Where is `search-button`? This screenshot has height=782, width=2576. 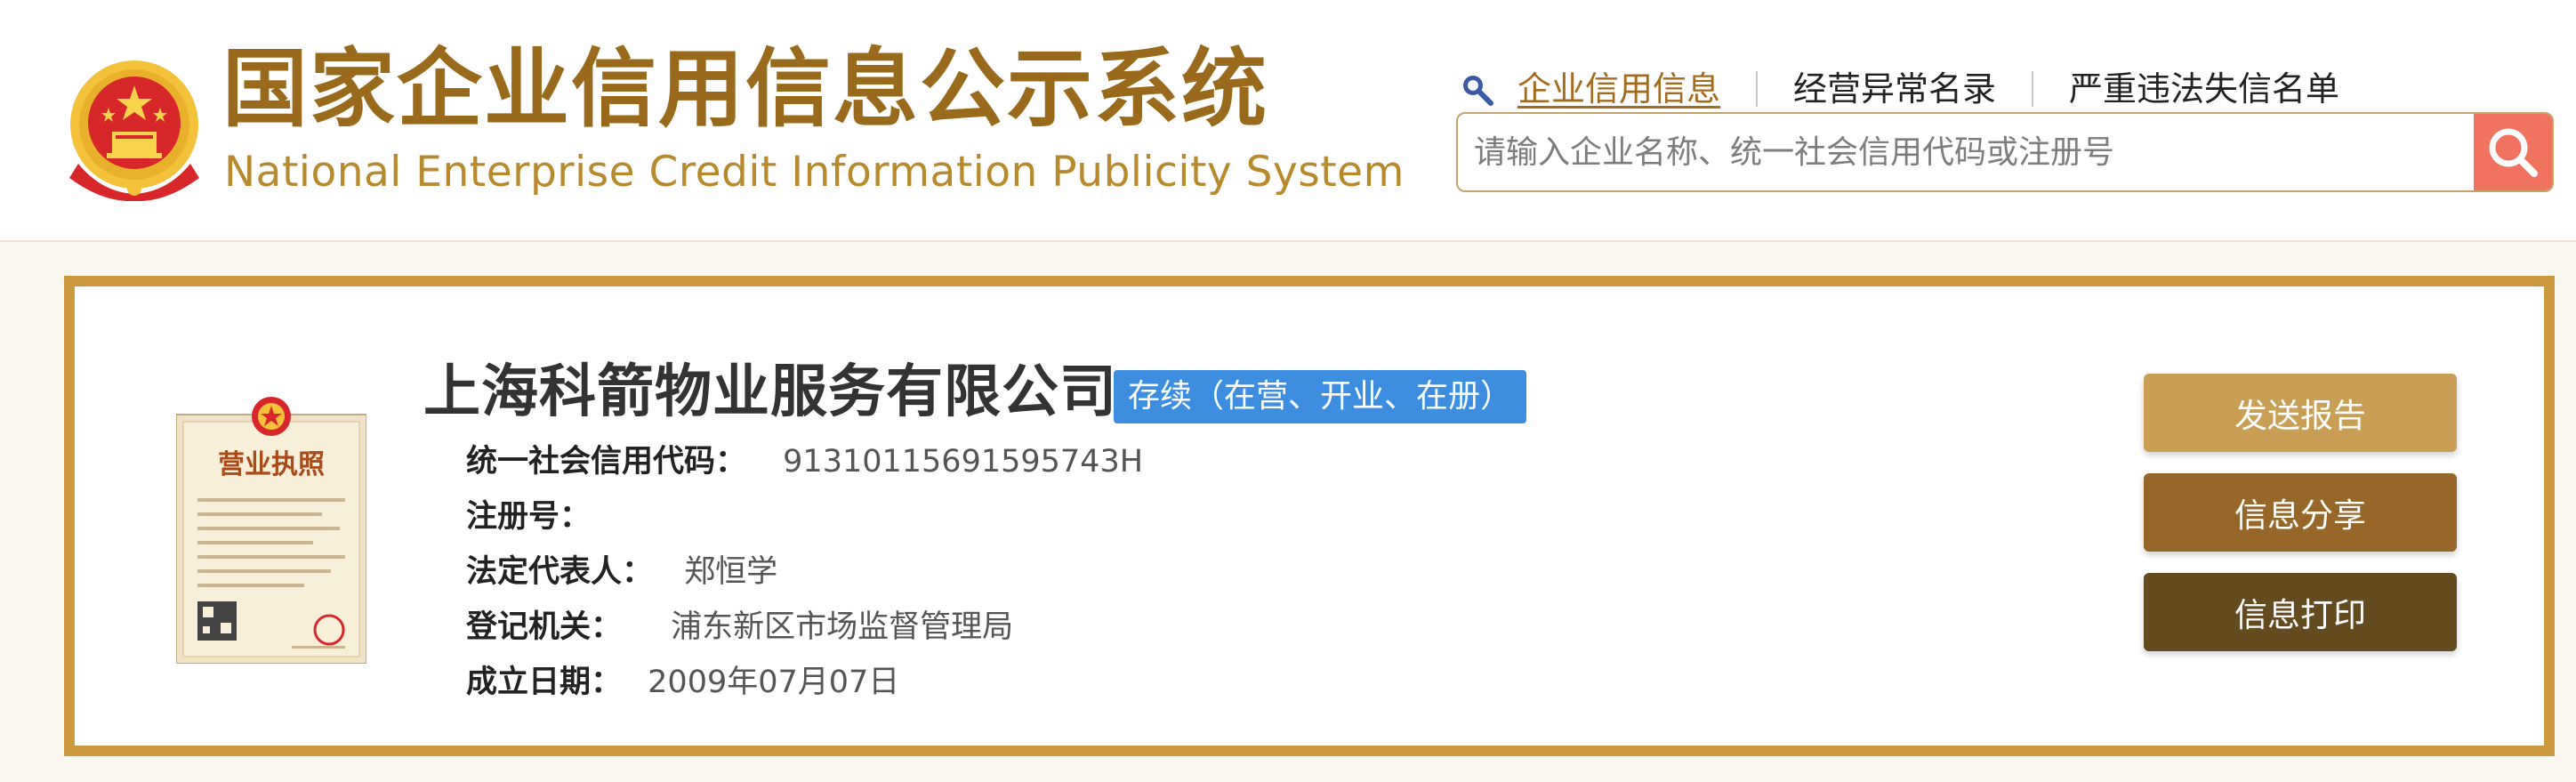
search-button is located at coordinates (2513, 152).